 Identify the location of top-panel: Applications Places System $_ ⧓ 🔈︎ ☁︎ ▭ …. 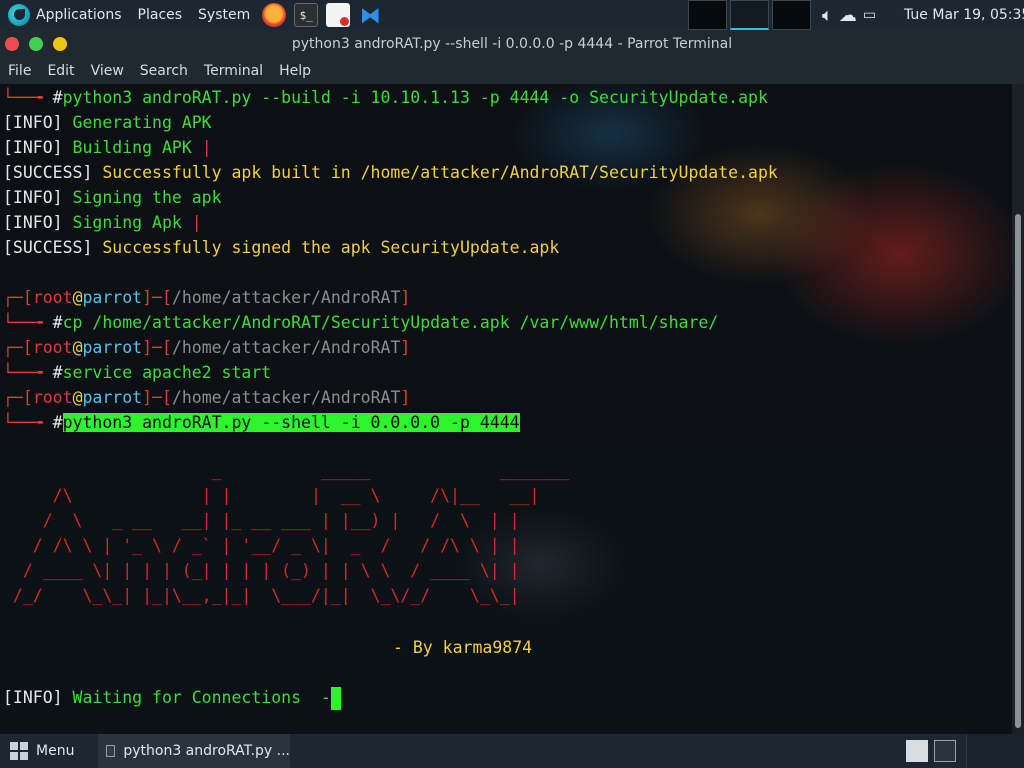
(512, 15).